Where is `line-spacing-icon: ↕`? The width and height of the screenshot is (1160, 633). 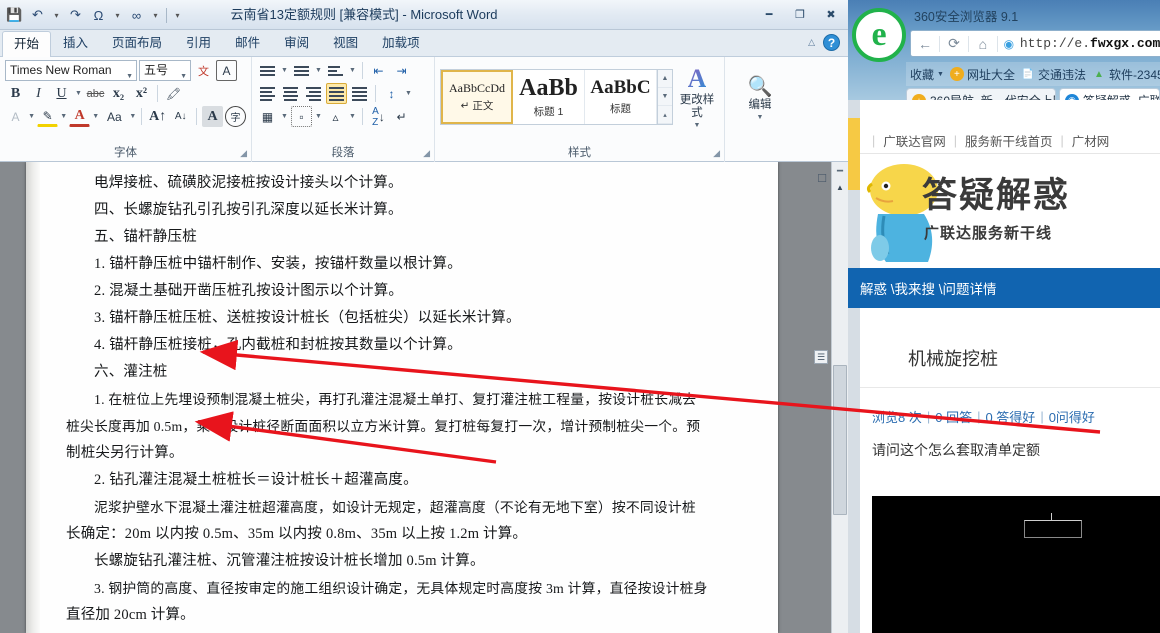 line-spacing-icon: ↕ is located at coordinates (391, 93).